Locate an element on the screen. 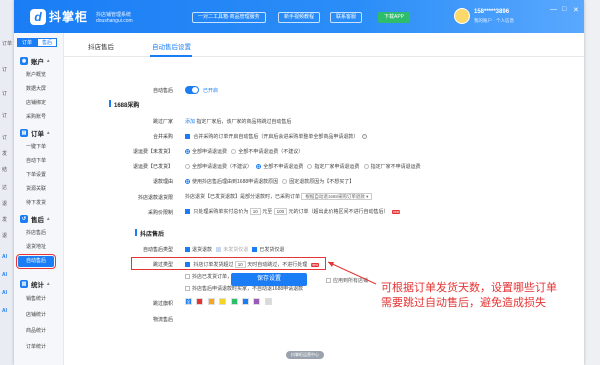  sidebar-item-order-settings: 下单设置 is located at coordinates (36, 174).